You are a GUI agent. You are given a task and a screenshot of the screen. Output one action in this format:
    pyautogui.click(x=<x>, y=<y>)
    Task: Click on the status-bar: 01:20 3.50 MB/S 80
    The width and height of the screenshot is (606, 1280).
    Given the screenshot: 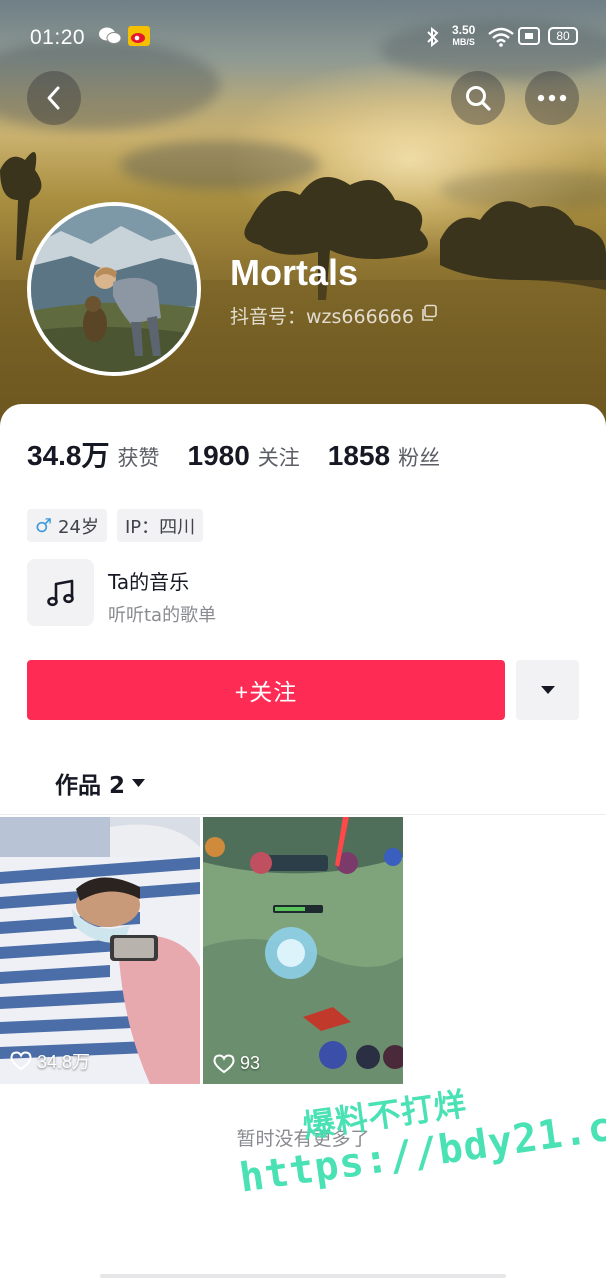 What is the action you would take?
    pyautogui.click(x=303, y=37)
    